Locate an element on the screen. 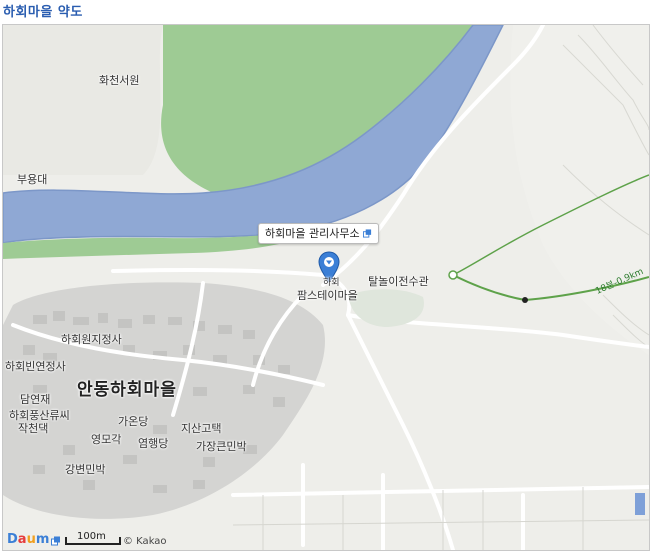  copyright-text: © Kakao is located at coordinates (145, 541).